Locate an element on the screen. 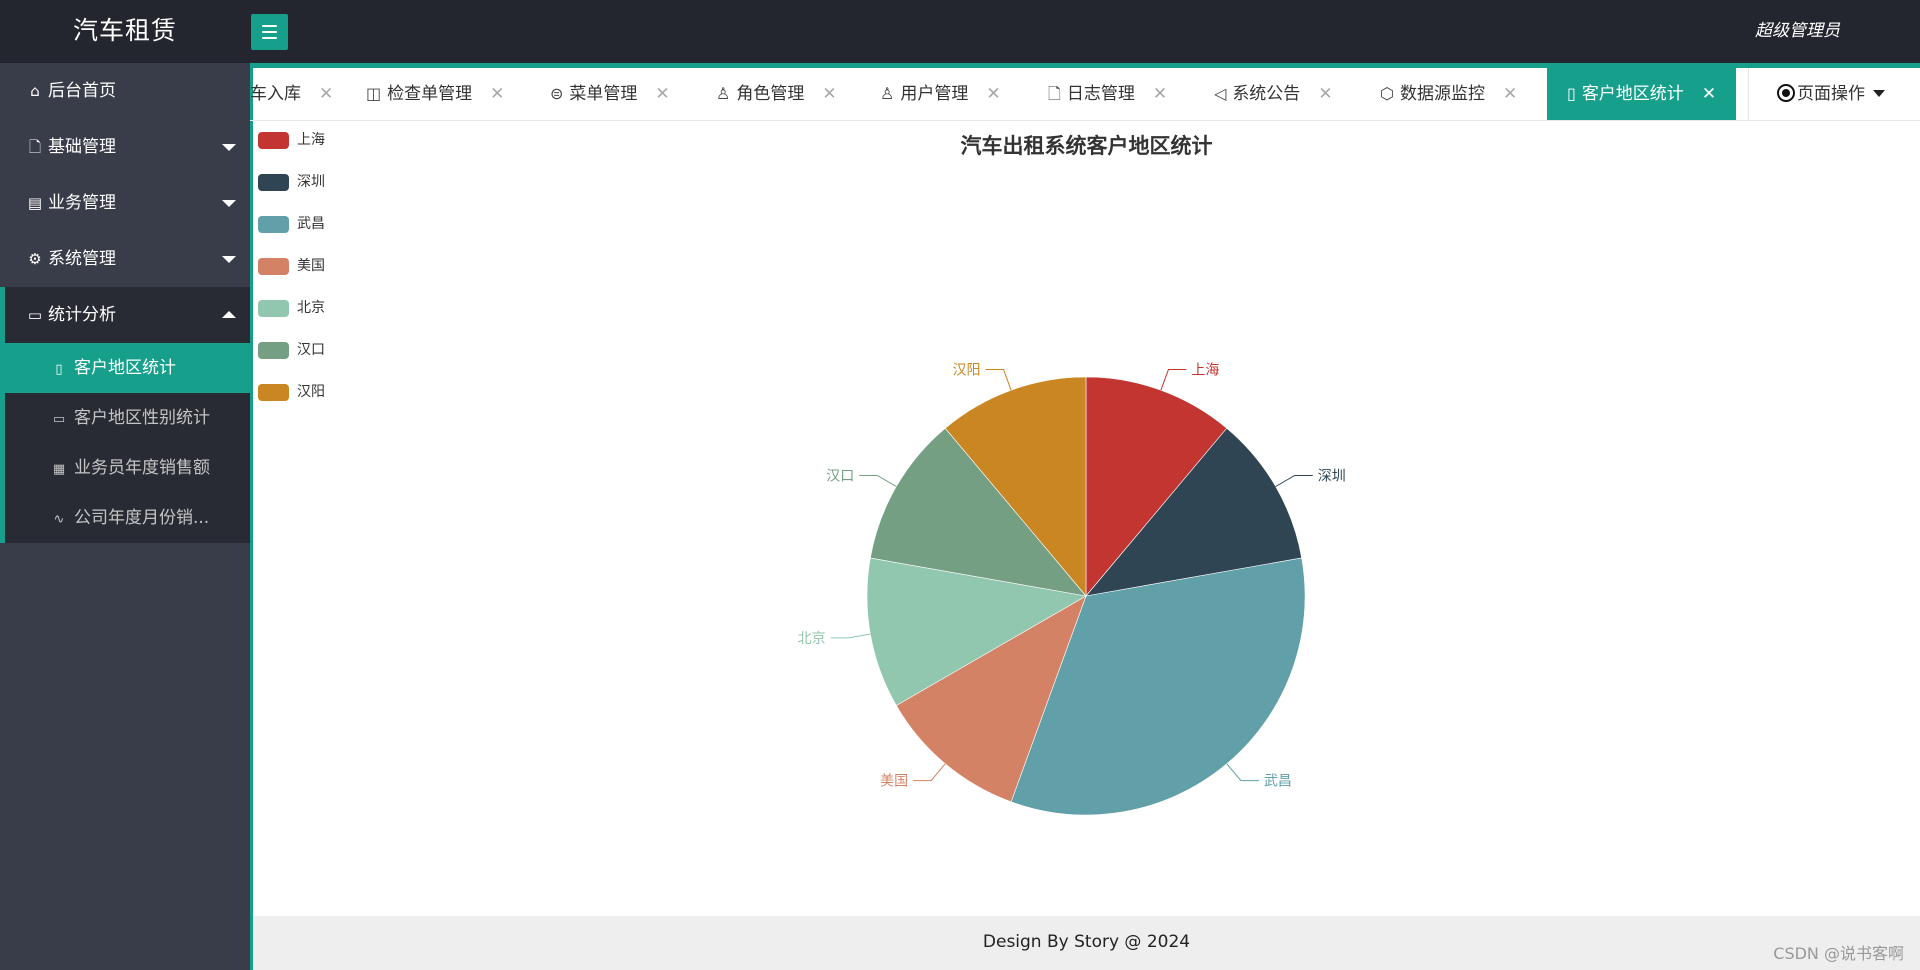 This screenshot has height=970, width=1920. legend-label: 汉阳 is located at coordinates (311, 392).